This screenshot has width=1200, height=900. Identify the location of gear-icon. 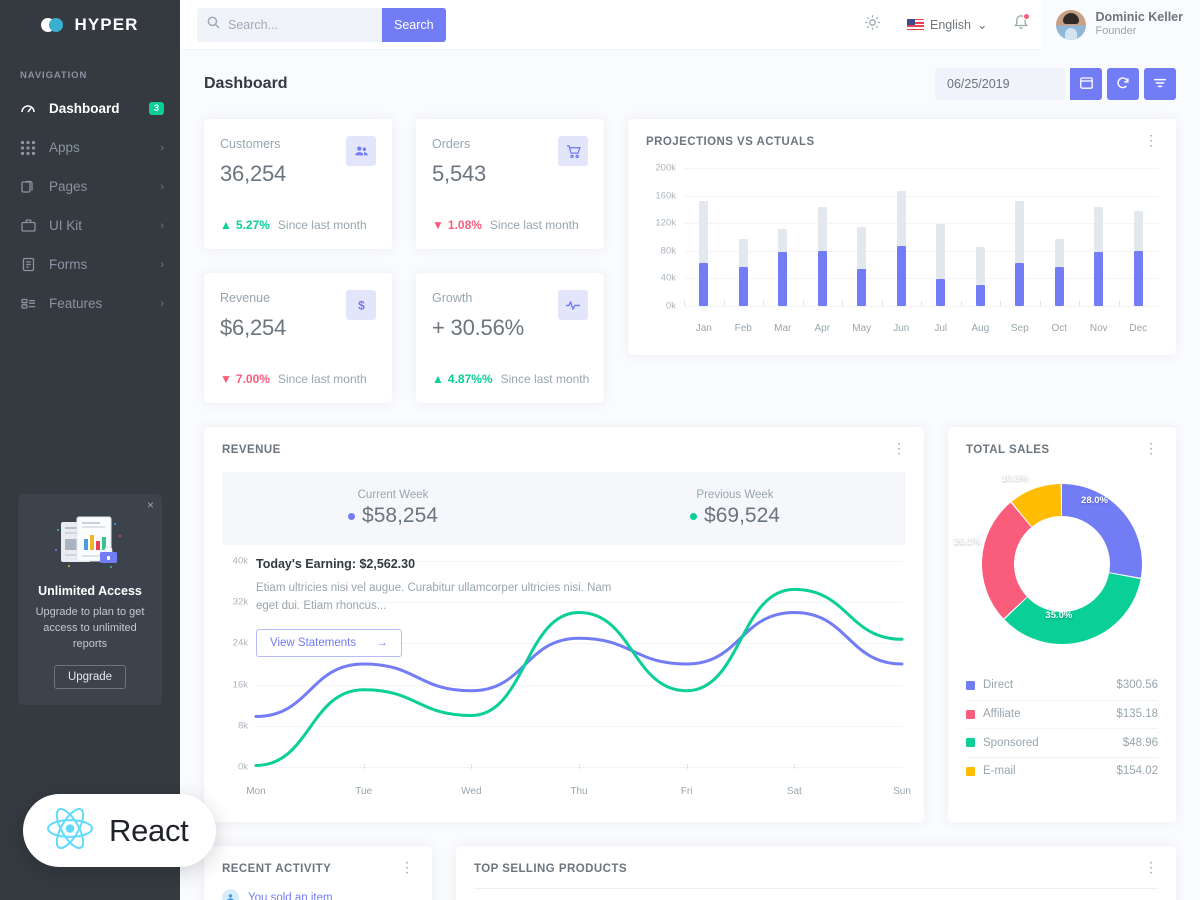
(872, 25).